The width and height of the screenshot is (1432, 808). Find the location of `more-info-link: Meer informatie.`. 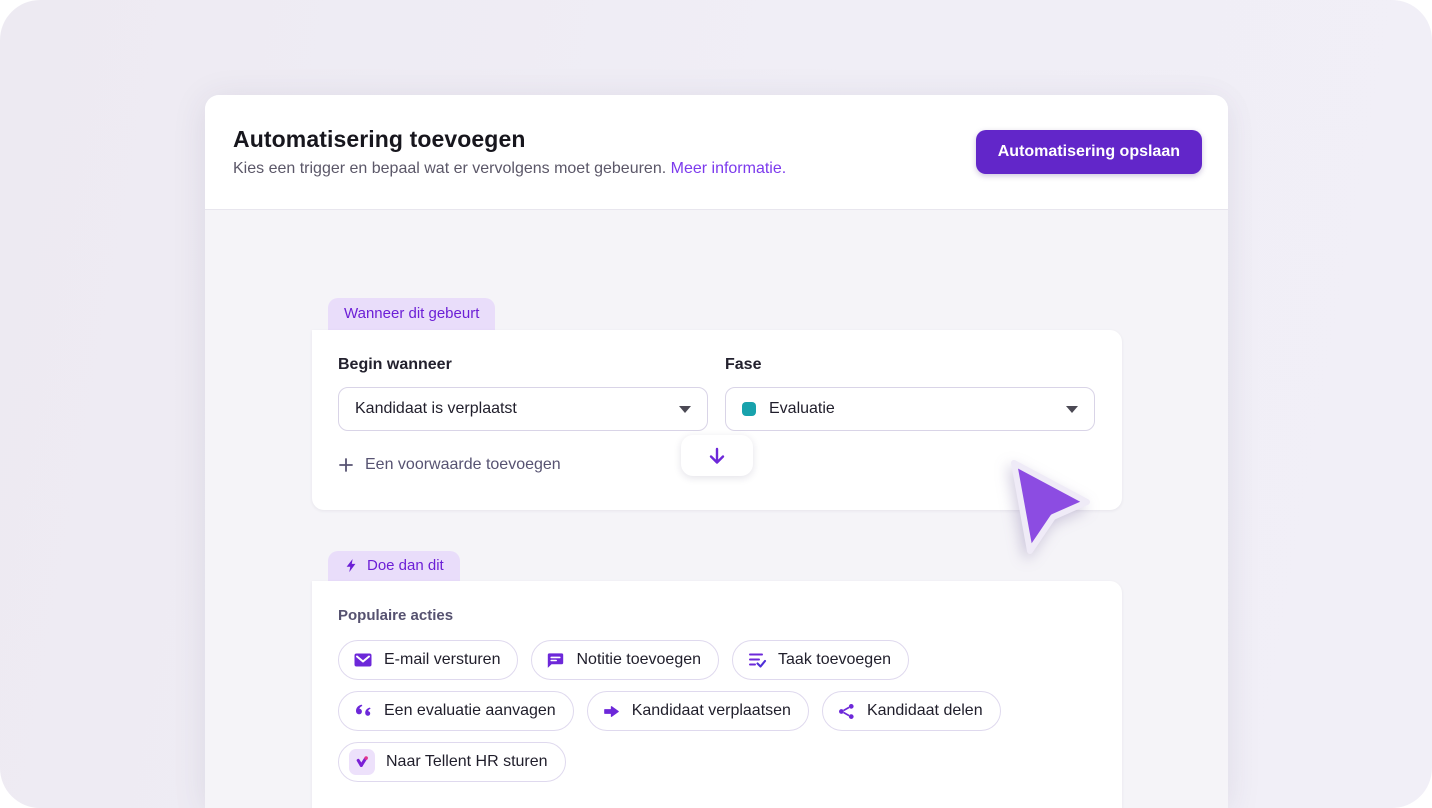

more-info-link: Meer informatie. is located at coordinates (729, 168).